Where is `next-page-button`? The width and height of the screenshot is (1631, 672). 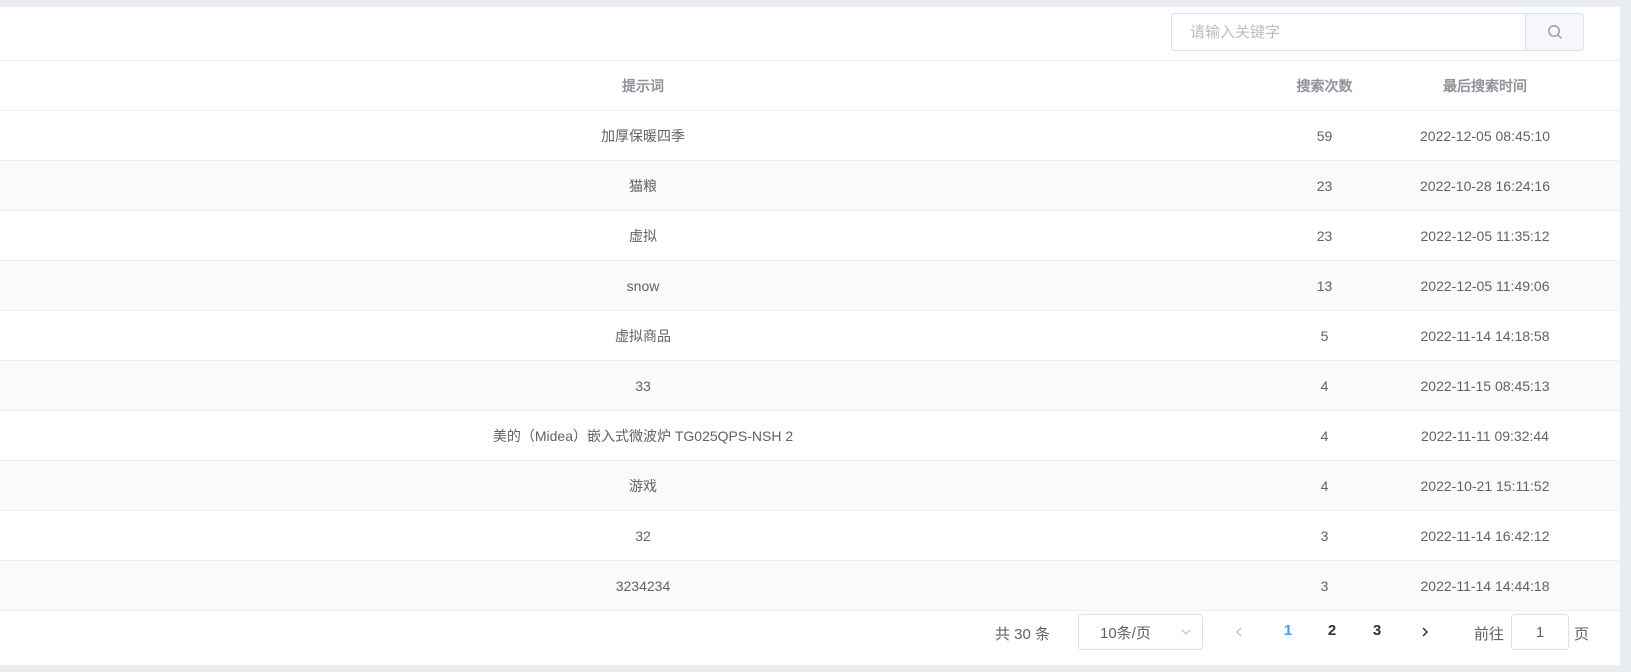 next-page-button is located at coordinates (1425, 632).